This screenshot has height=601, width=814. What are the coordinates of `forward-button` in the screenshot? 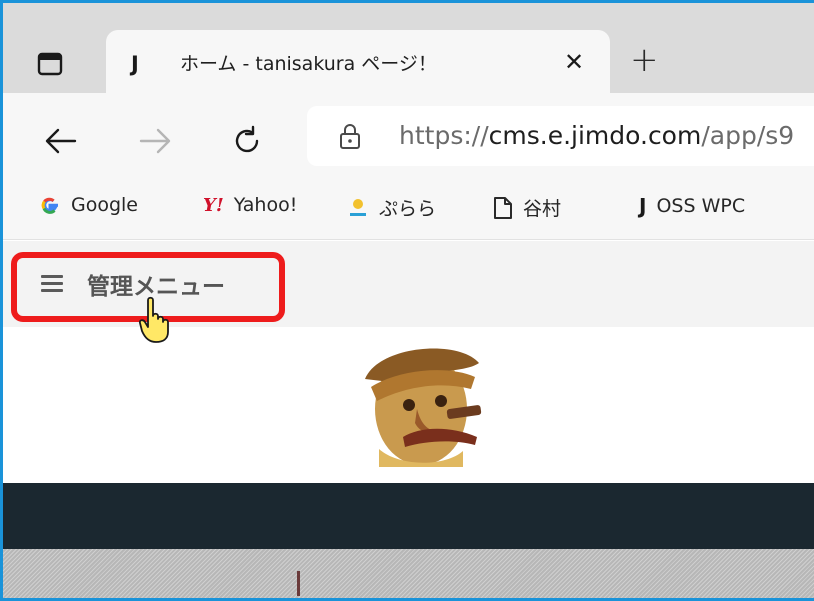 It's located at (155, 141).